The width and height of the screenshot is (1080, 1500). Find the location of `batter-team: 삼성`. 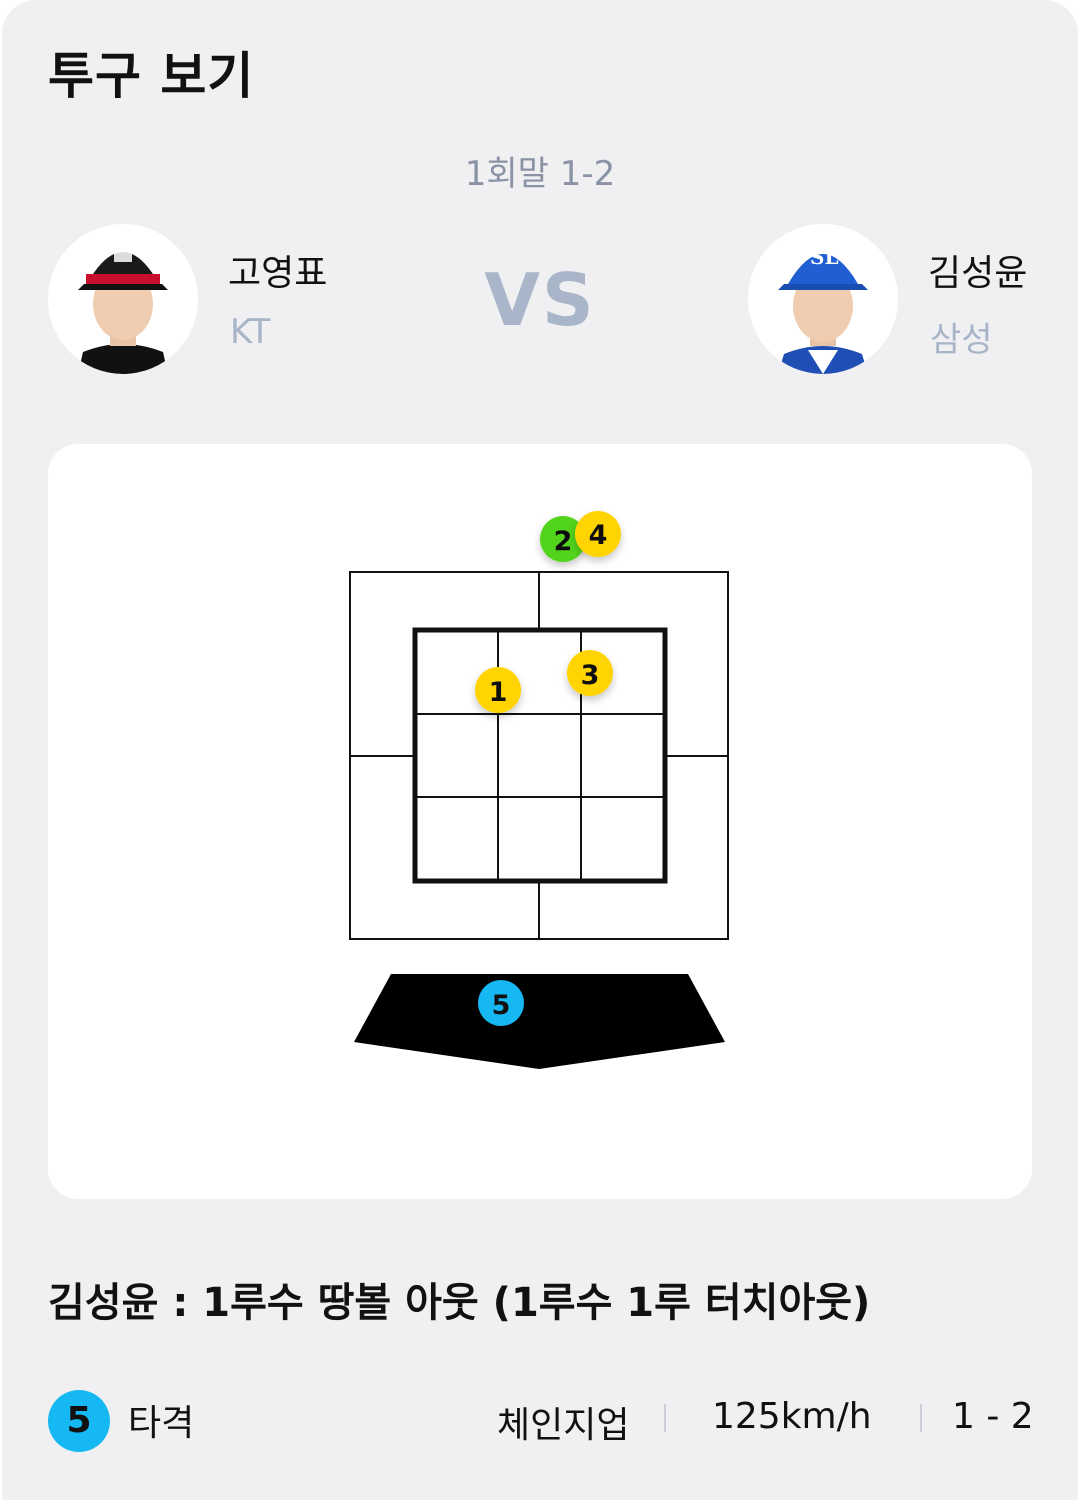

batter-team: 삼성 is located at coordinates (961, 340).